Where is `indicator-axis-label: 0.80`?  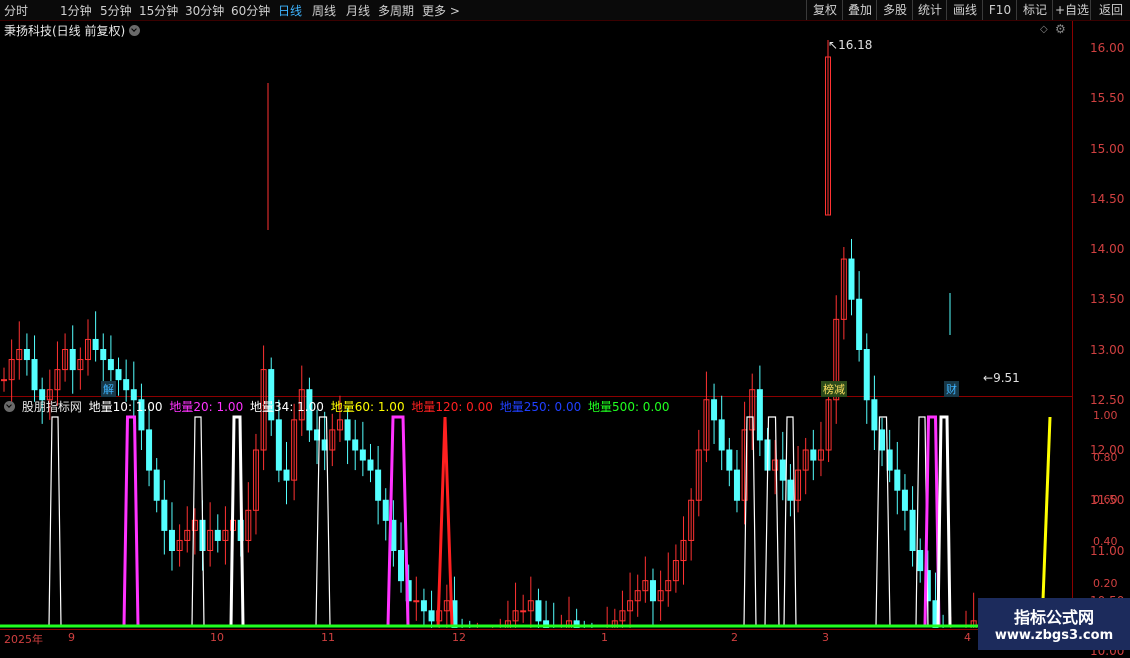 indicator-axis-label: 0.80 is located at coordinates (1105, 457).